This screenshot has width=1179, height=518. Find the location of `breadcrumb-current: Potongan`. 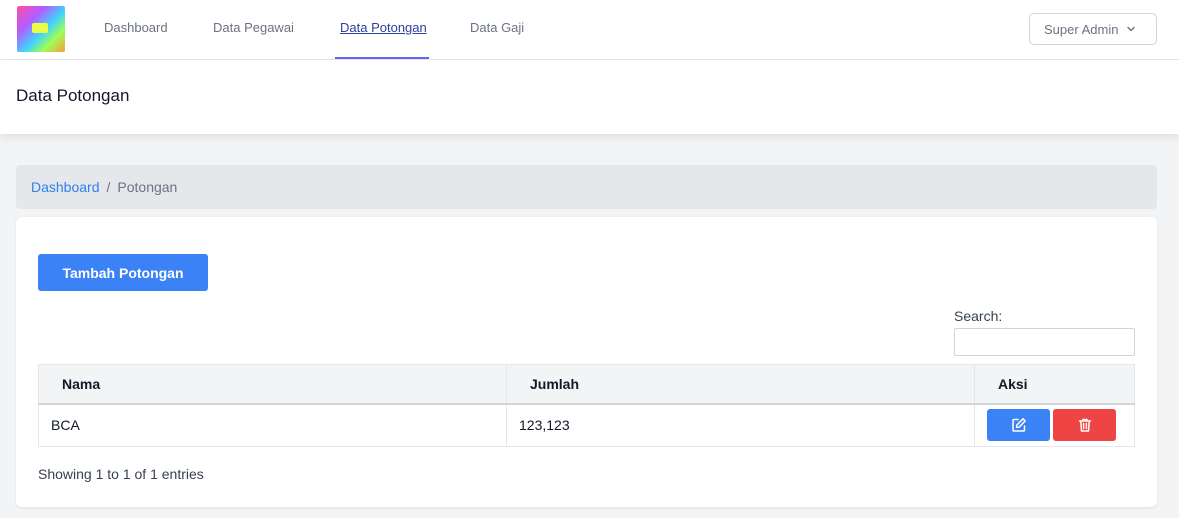

breadcrumb-current: Potongan is located at coordinates (147, 187).